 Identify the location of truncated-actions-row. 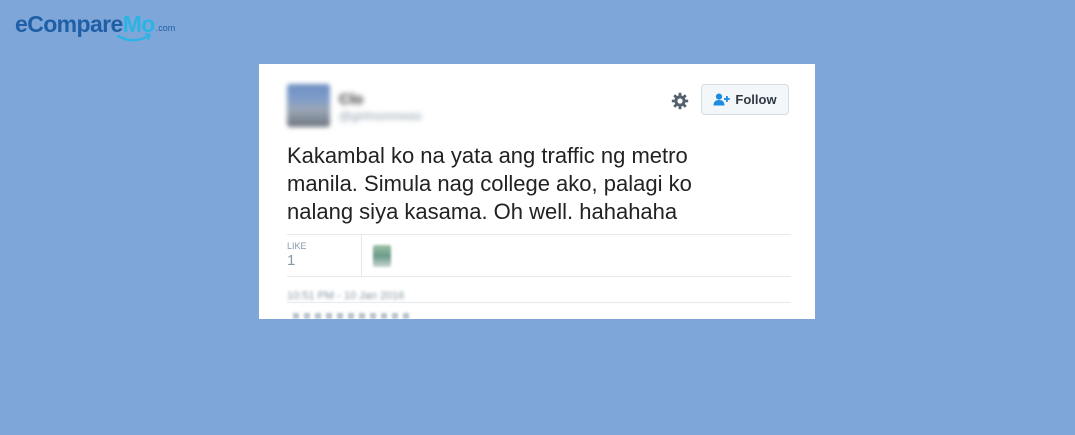
(353, 316).